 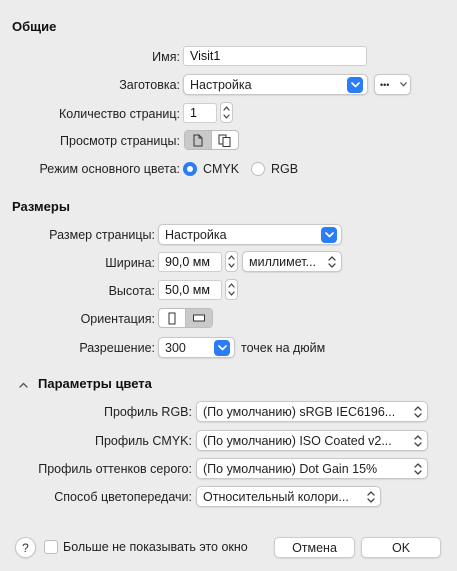 What do you see at coordinates (221, 84) in the screenshot?
I see `preset-value: Настройка` at bounding box center [221, 84].